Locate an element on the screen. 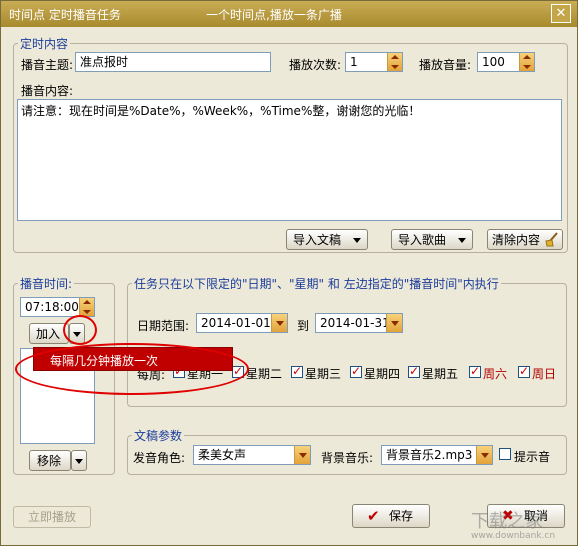 The width and height of the screenshot is (578, 546). weekday-label-tue: 星期二 is located at coordinates (264, 374).